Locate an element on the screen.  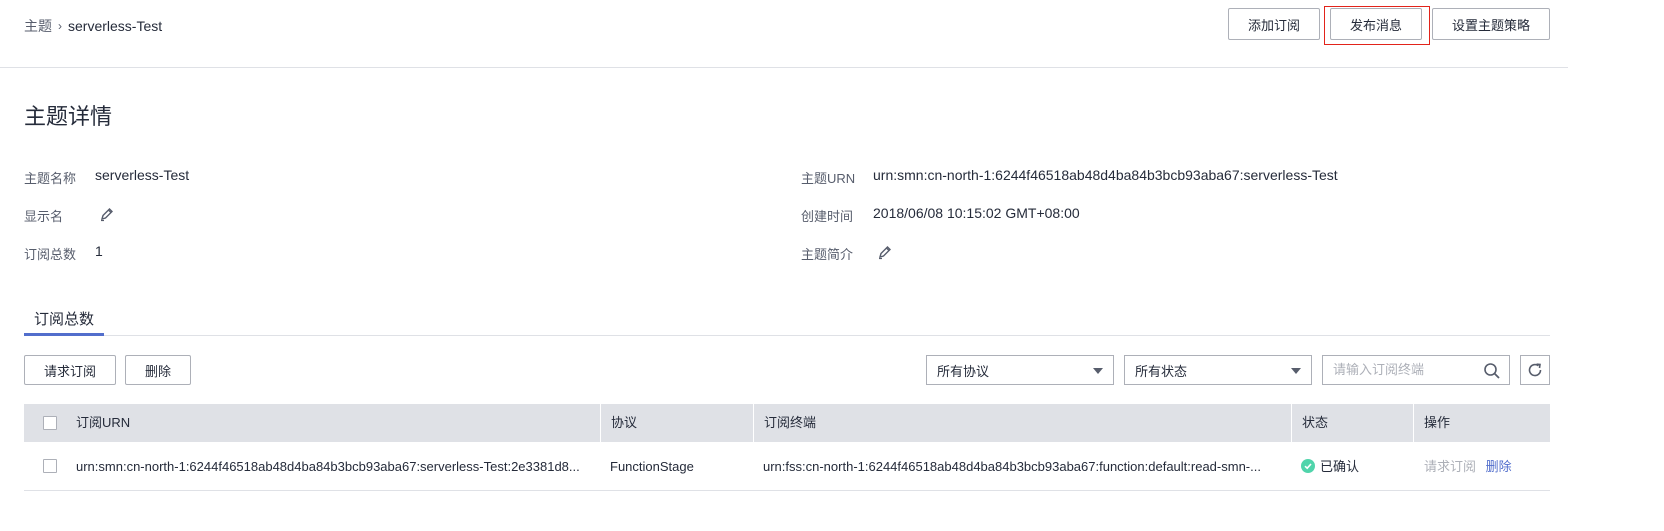
request-subscription-button: 请求订阅 is located at coordinates (70, 370).